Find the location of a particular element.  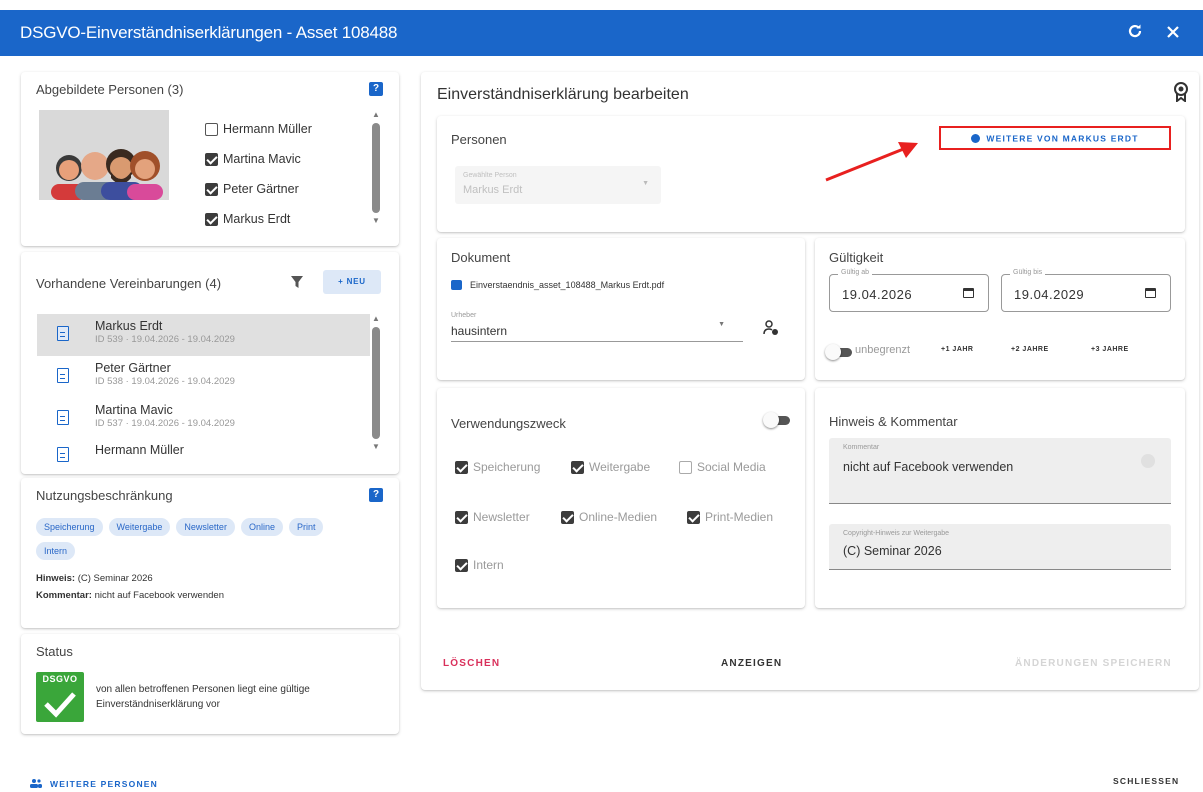

plus-two-years-button: +2 JAHRE is located at coordinates (1030, 349).